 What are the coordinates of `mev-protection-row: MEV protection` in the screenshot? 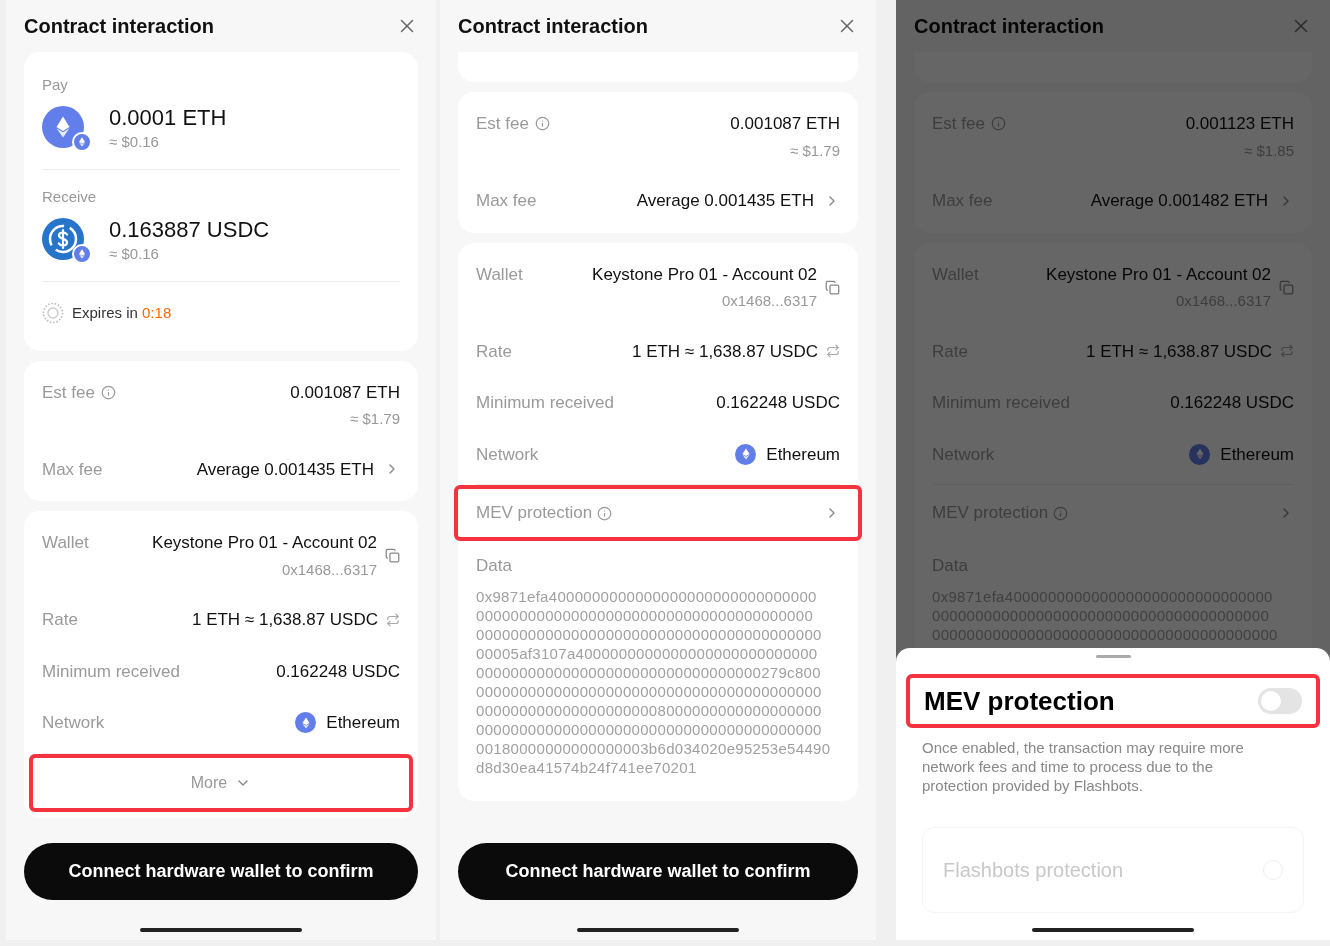 It's located at (658, 513).